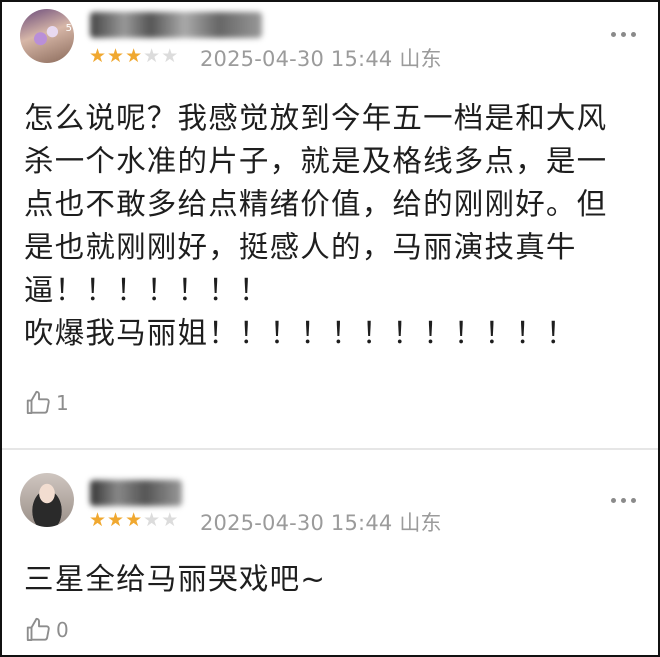  I want to click on like-button: 0, so click(46, 630).